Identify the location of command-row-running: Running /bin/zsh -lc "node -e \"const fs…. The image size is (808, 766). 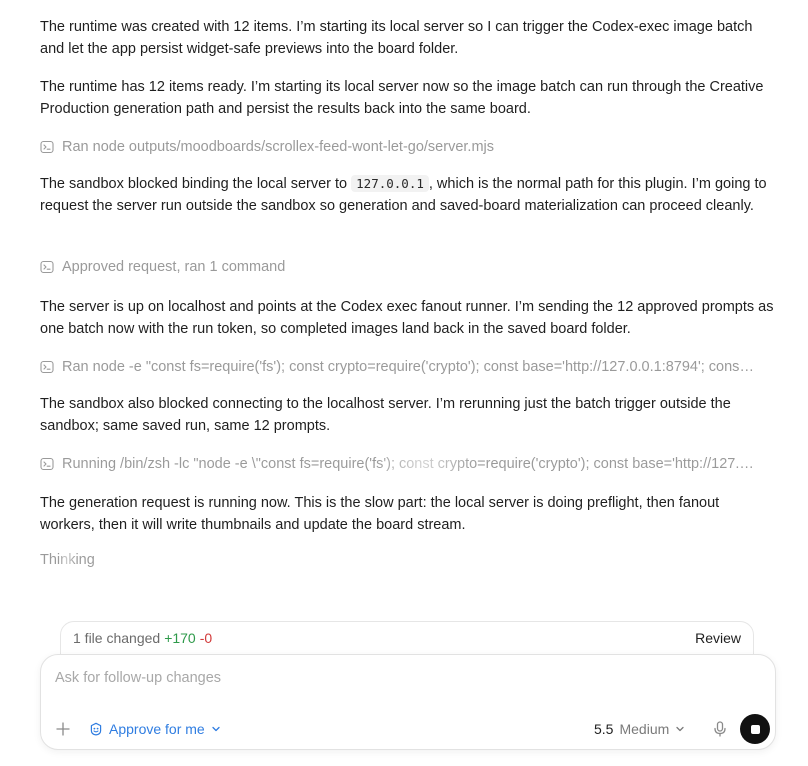
(398, 464).